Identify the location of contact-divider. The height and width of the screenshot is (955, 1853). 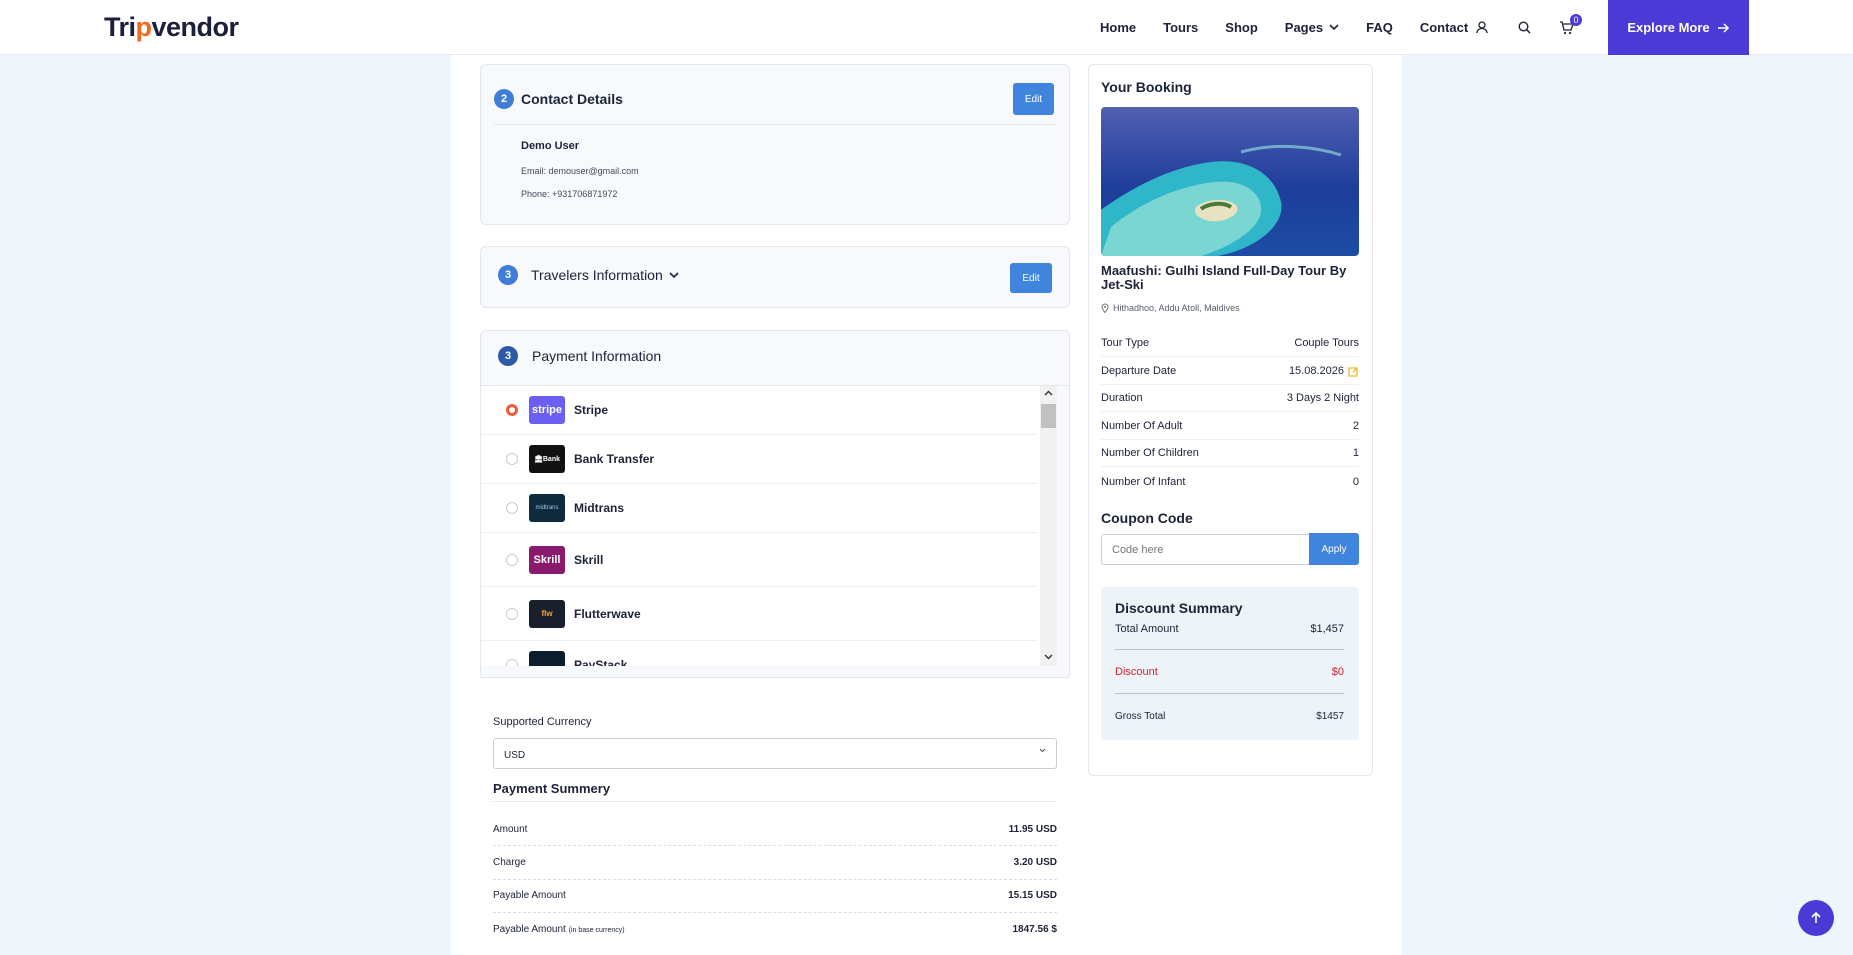
(774, 124).